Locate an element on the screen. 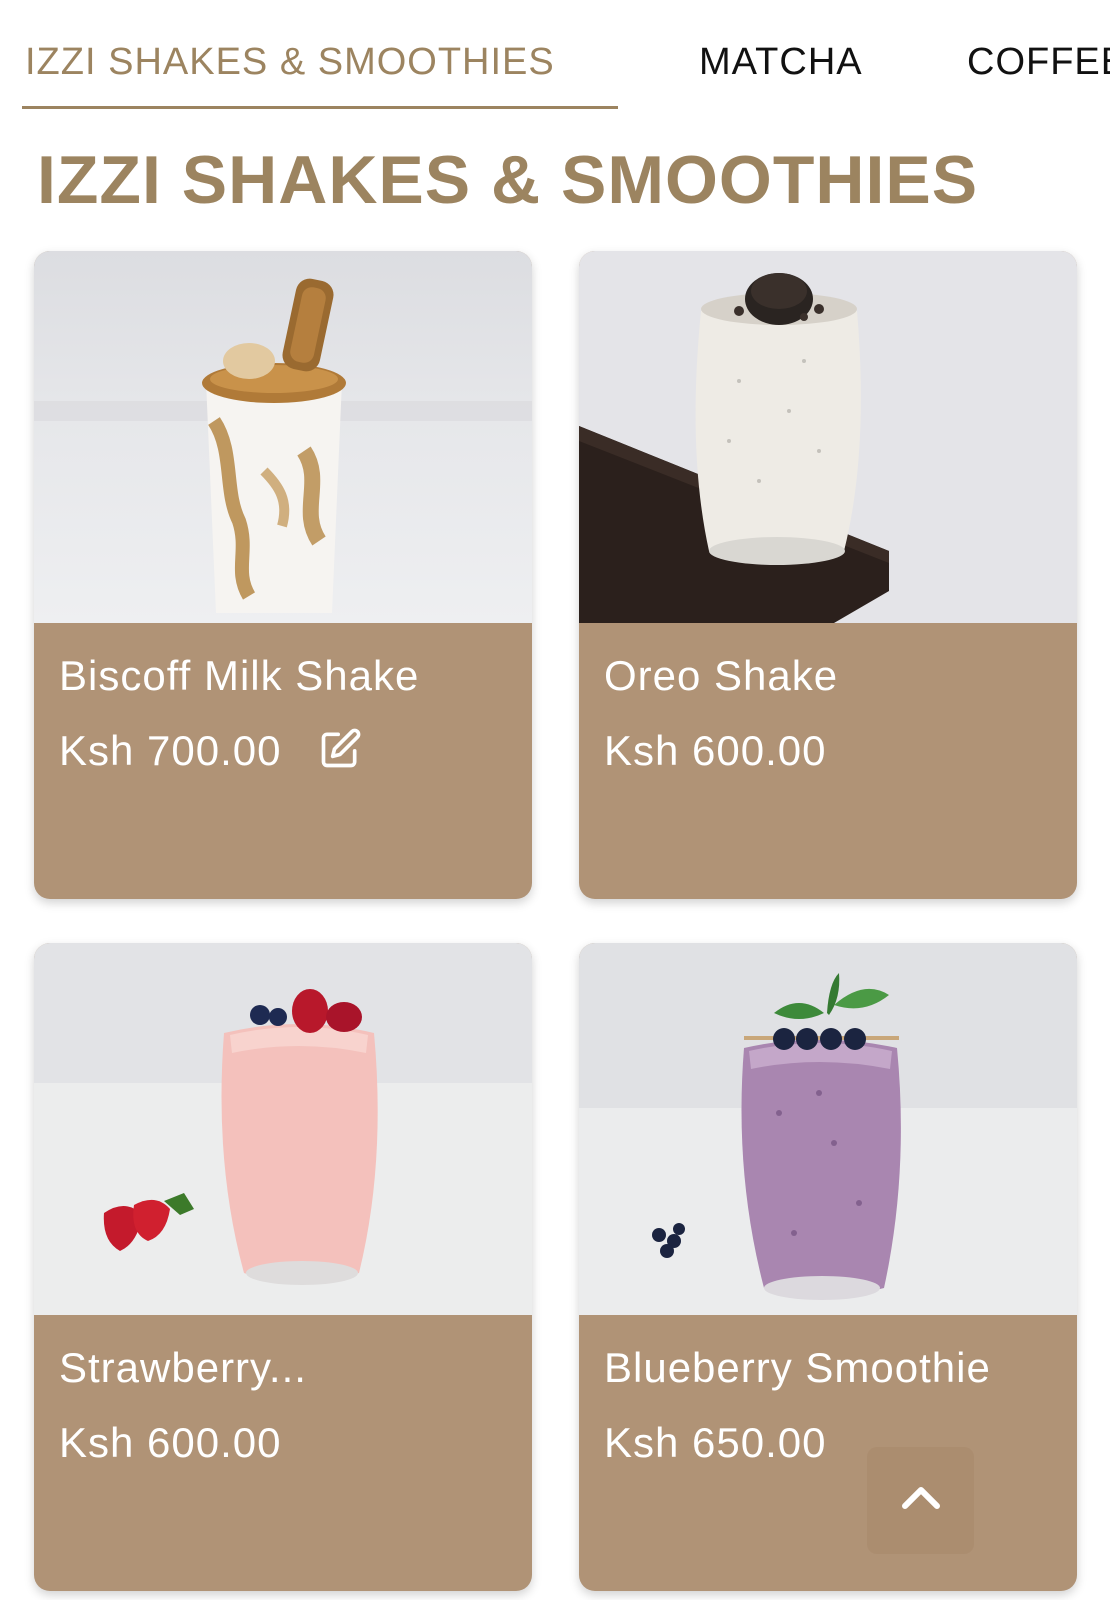  section-title: IZZI SHAKES & SMOOTHIES is located at coordinates (508, 180).